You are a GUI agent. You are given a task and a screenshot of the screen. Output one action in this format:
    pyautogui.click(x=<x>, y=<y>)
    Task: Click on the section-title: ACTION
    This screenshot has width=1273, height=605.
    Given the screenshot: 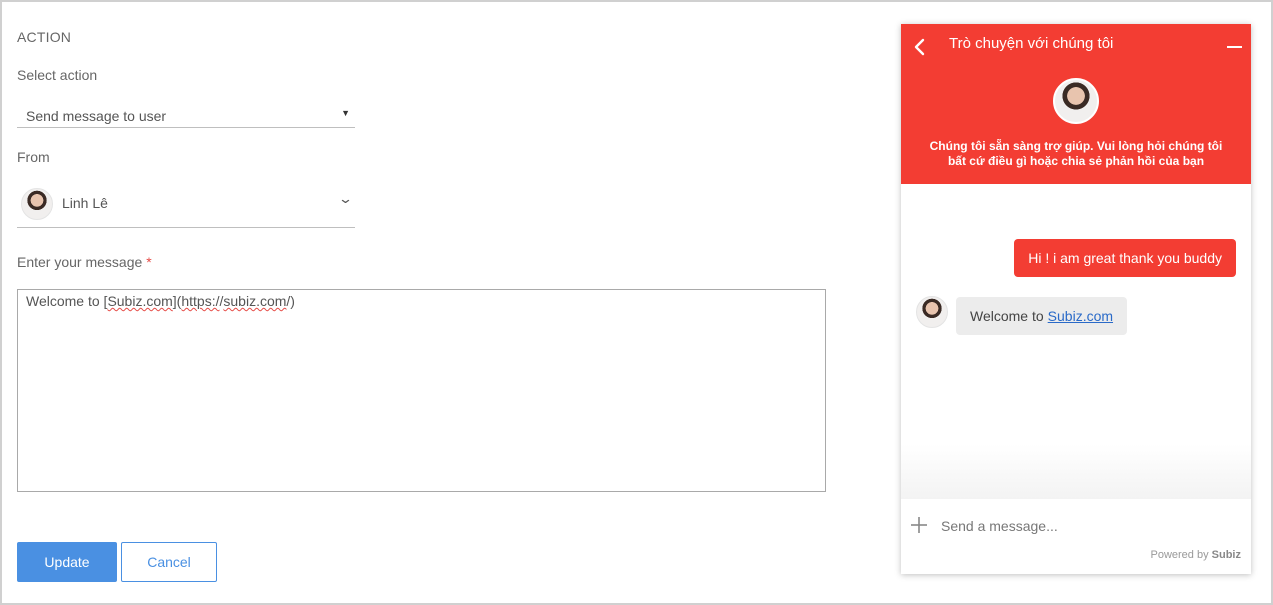 What is the action you would take?
    pyautogui.click(x=44, y=37)
    